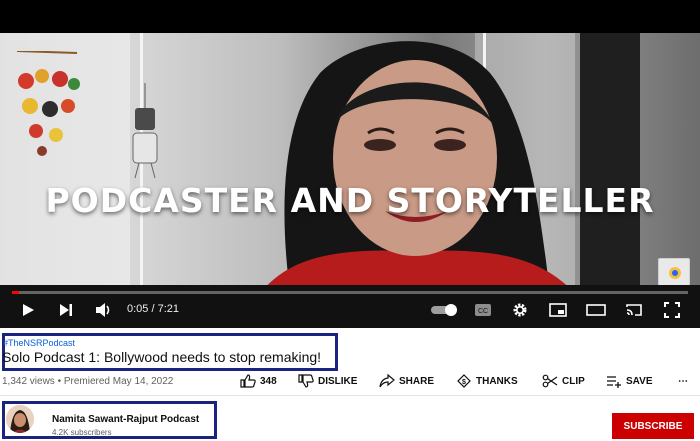 The width and height of the screenshot is (700, 441). I want to click on like-button: 348, so click(258, 381).